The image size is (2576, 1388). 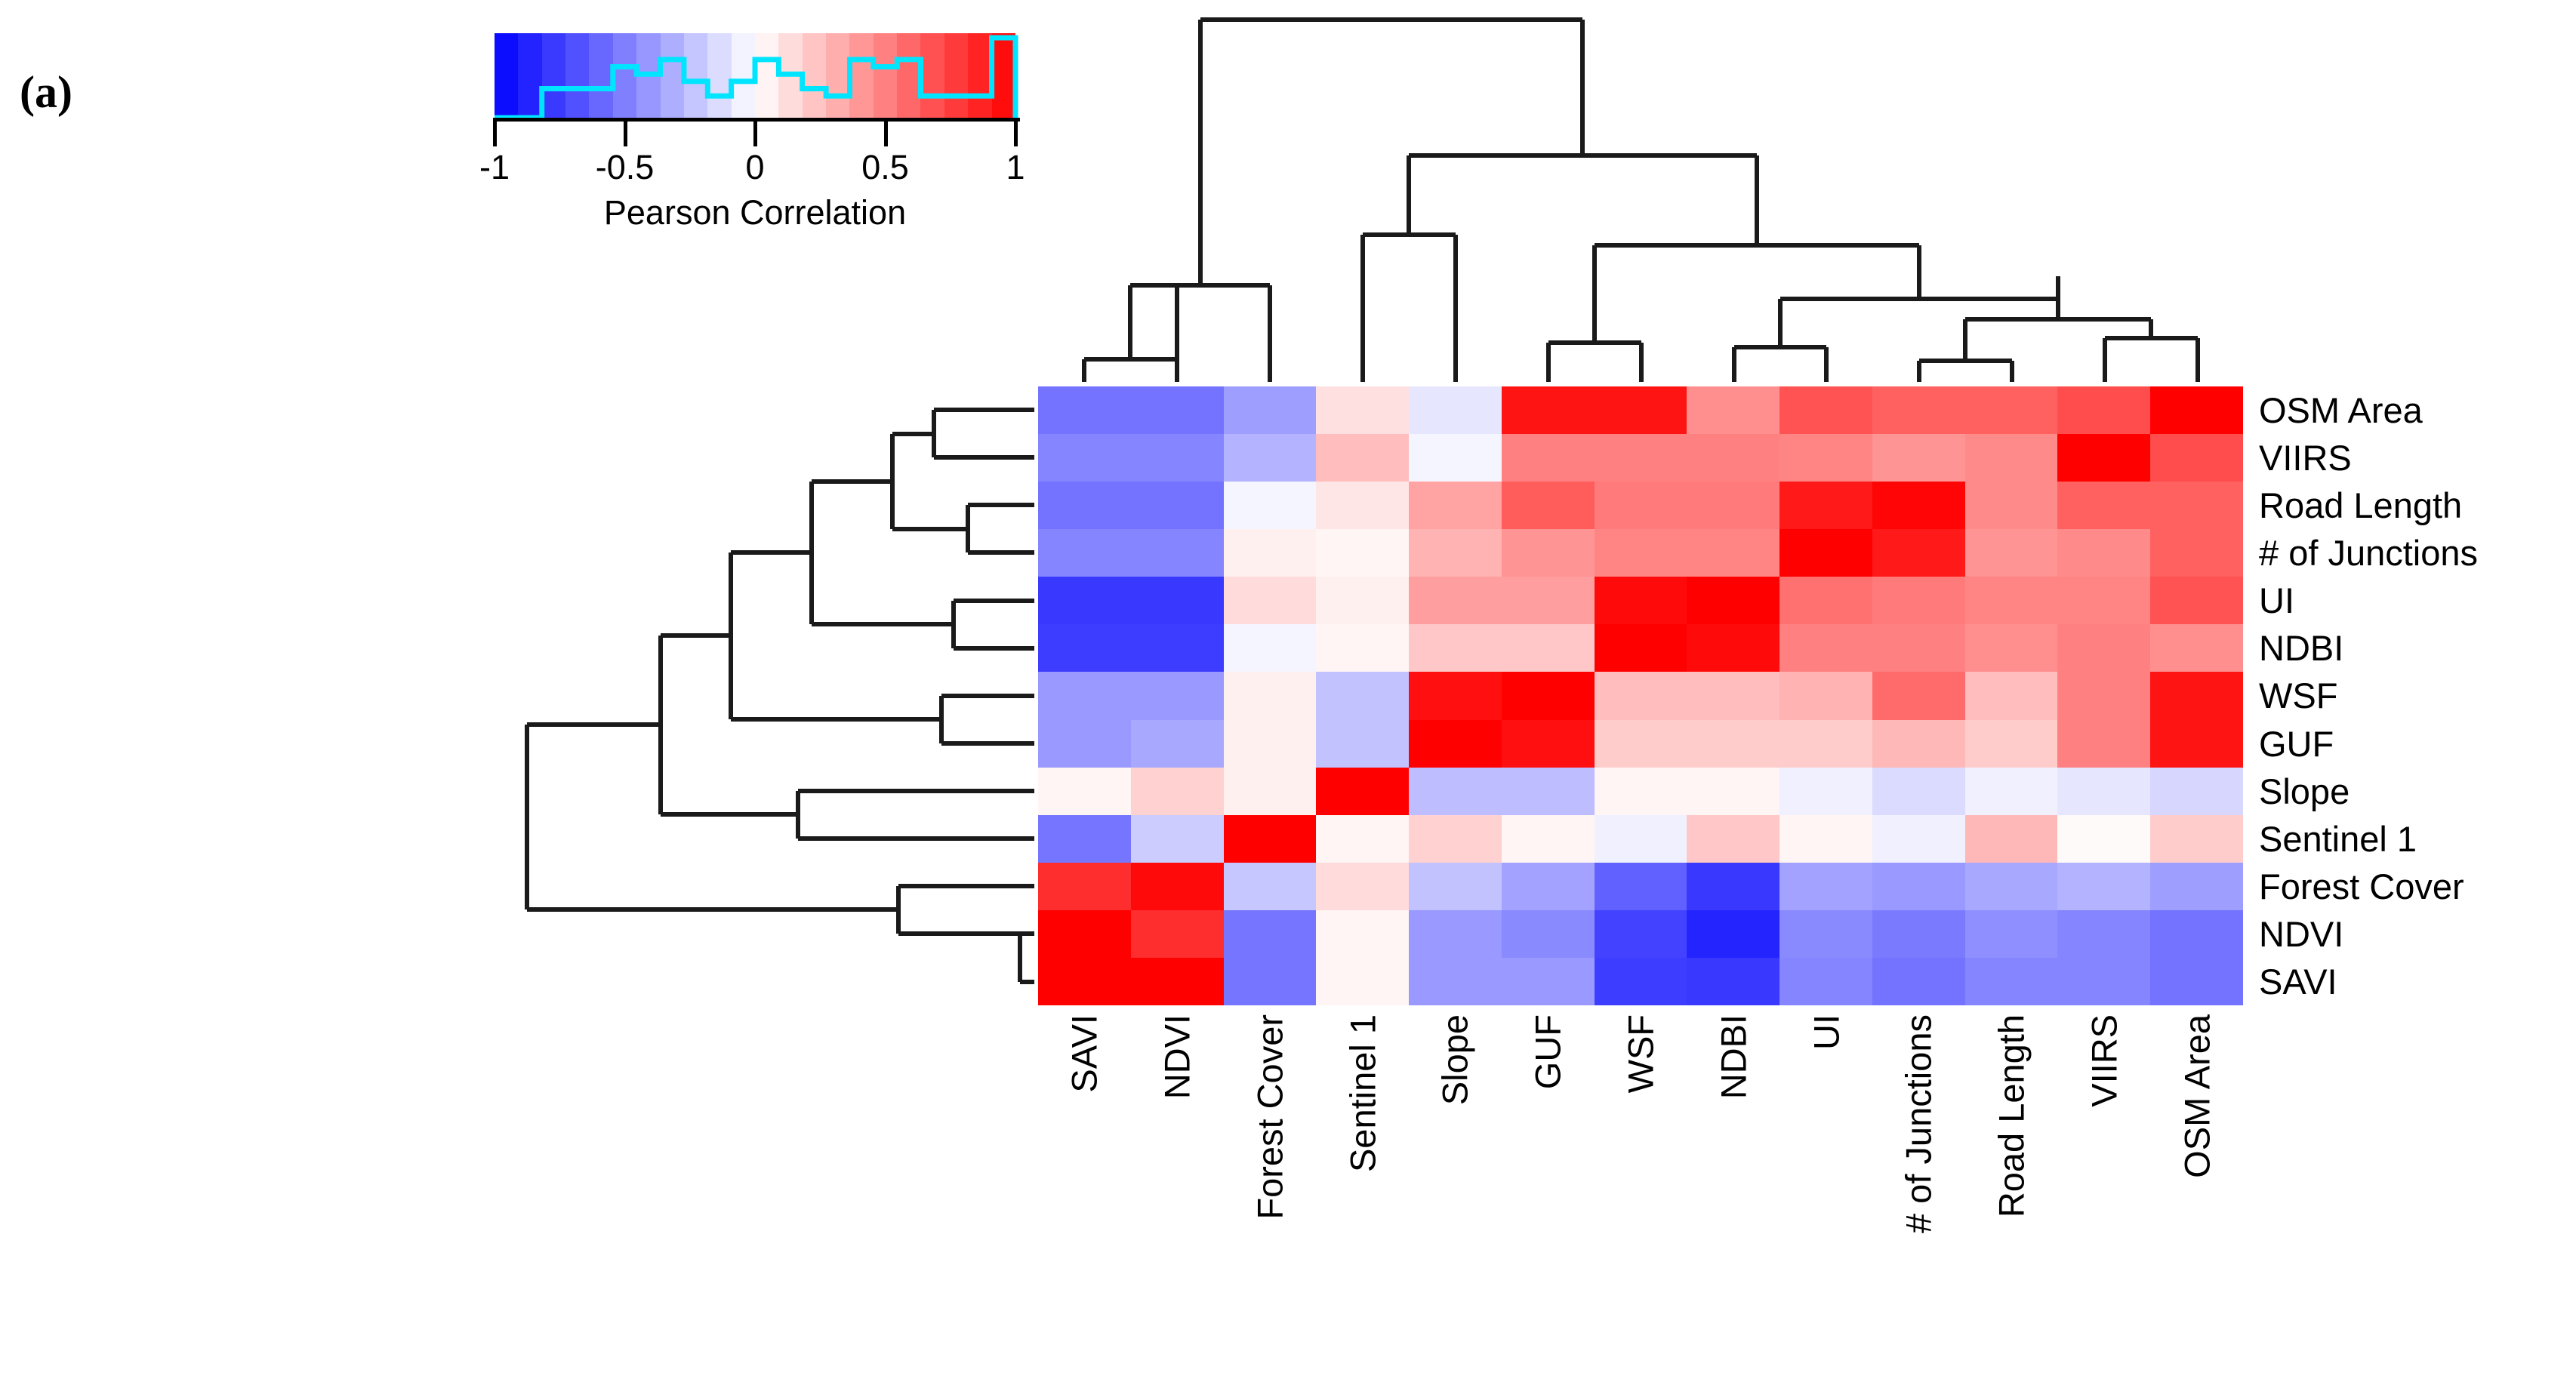 What do you see at coordinates (753, 165) in the screenshot?
I see `color-key: -1 -0.5 0 0.5 1 Pearson Correlation` at bounding box center [753, 165].